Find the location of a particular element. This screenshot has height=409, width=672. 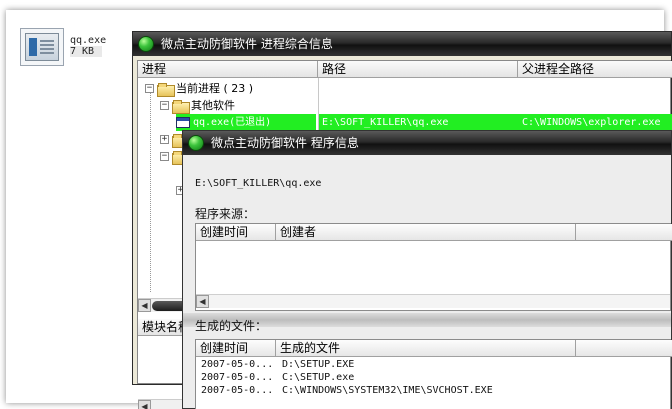

tree-node-group: − 其他软件 is located at coordinates (197, 105).